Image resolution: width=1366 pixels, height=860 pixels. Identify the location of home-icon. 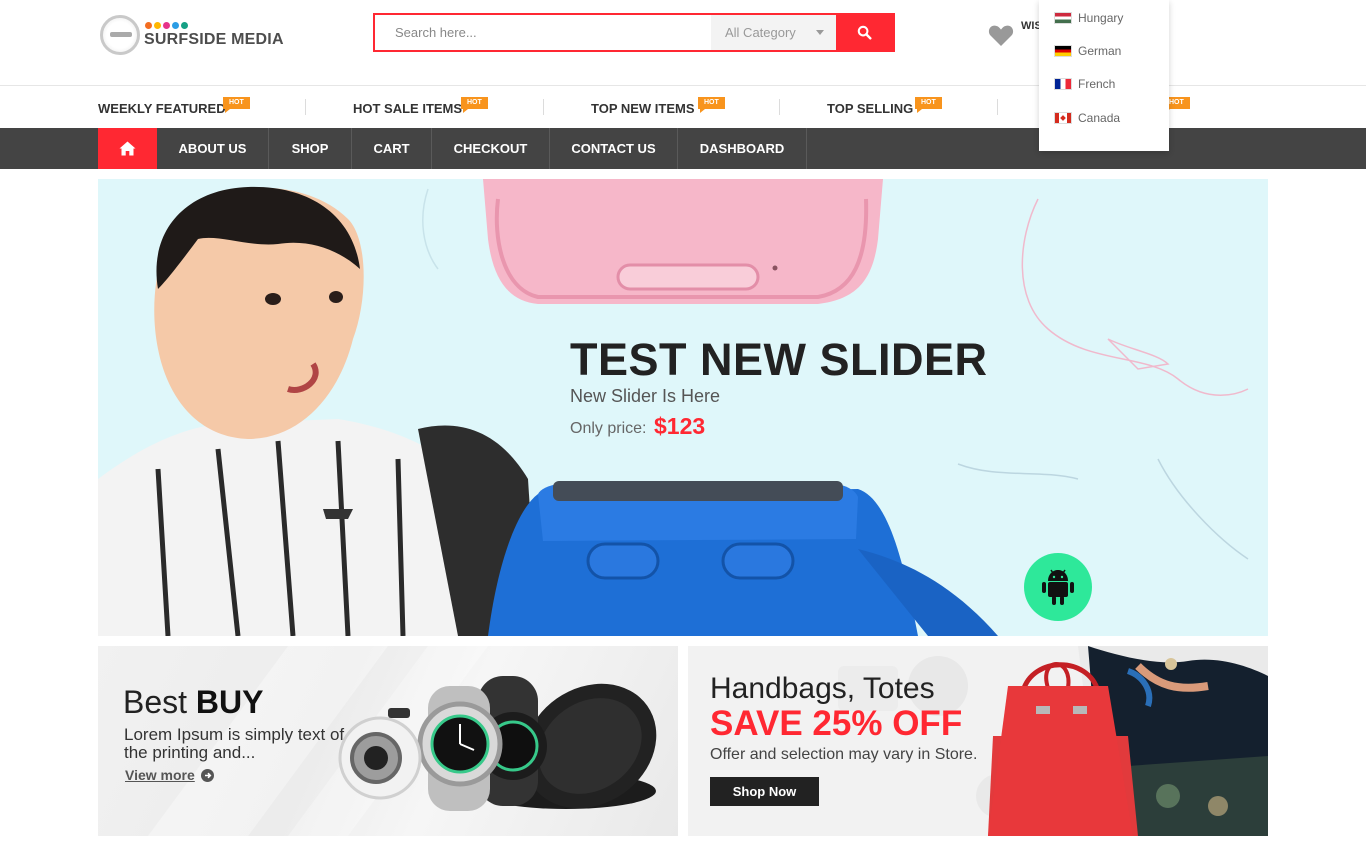
(127, 148).